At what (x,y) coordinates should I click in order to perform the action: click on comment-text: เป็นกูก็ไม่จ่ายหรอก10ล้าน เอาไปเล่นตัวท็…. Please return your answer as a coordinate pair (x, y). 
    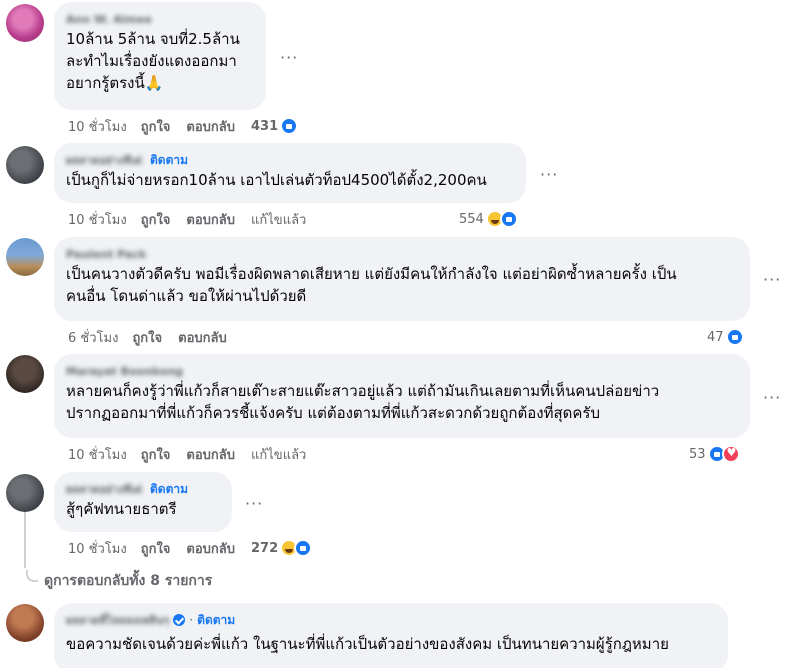
    Looking at the image, I should click on (276, 180).